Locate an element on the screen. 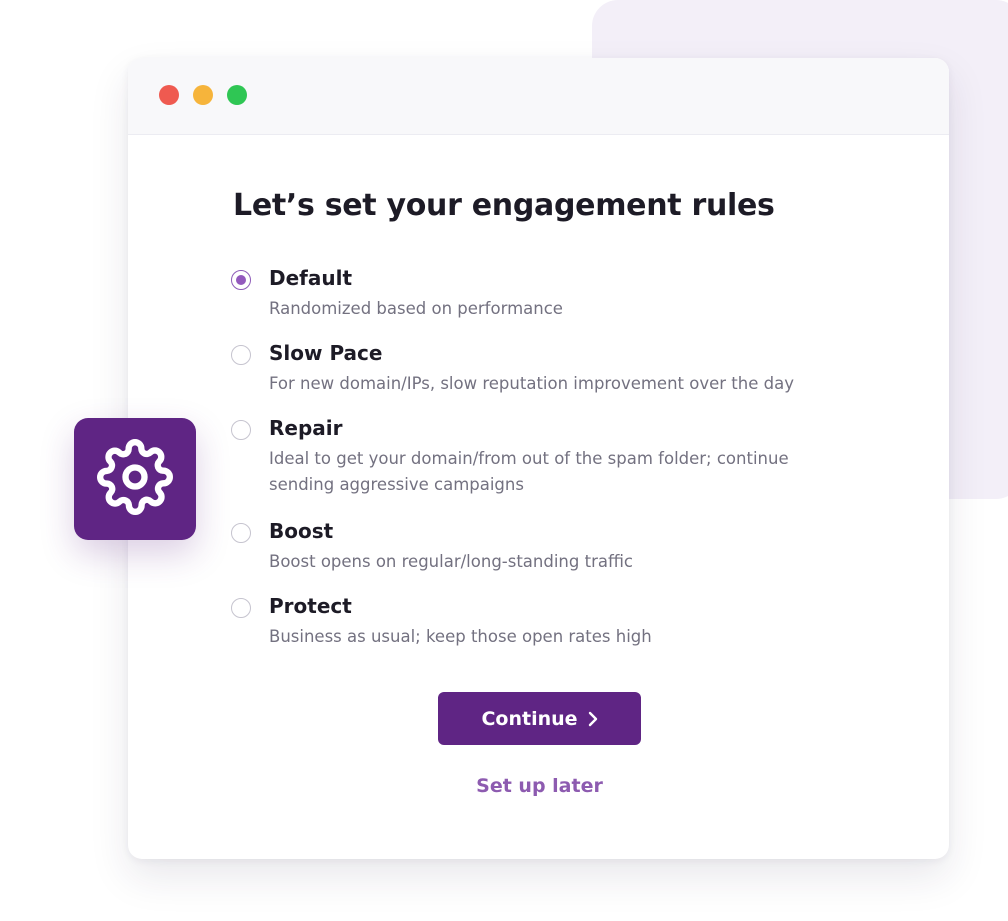  minimize-window-dot is located at coordinates (203, 95).